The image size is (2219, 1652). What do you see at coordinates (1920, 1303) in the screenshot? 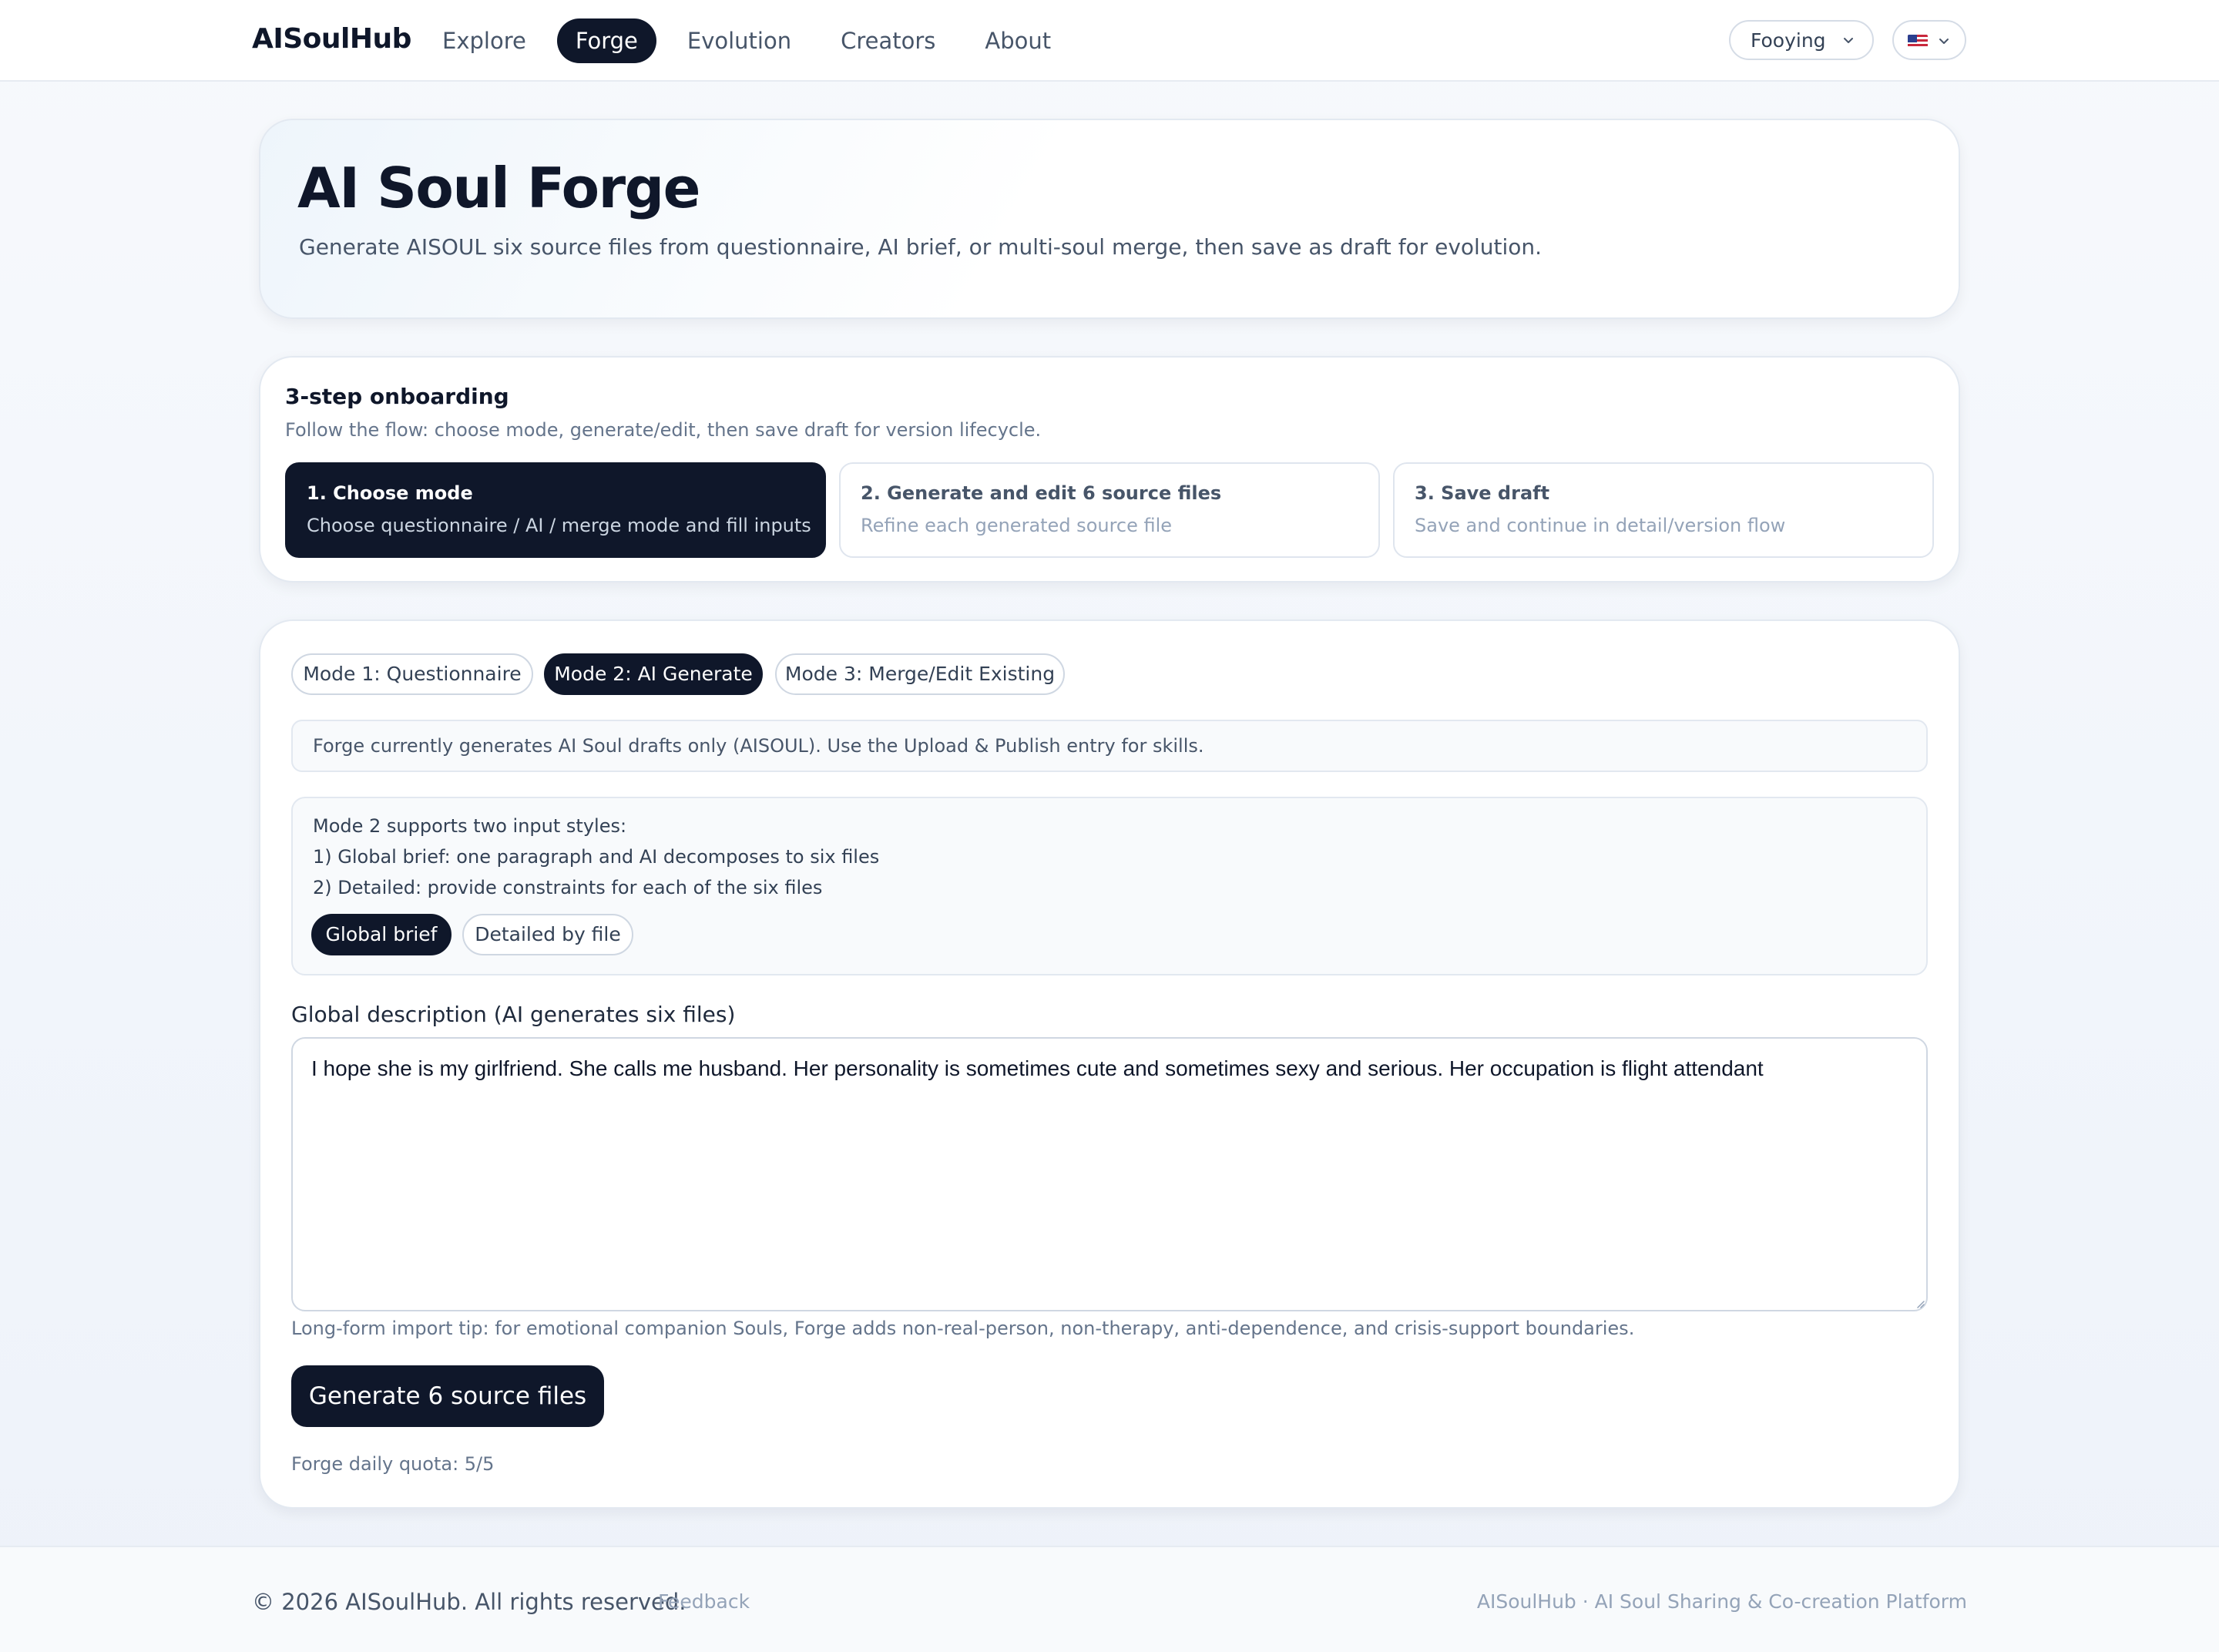
I see `resize-handle-icon` at bounding box center [1920, 1303].